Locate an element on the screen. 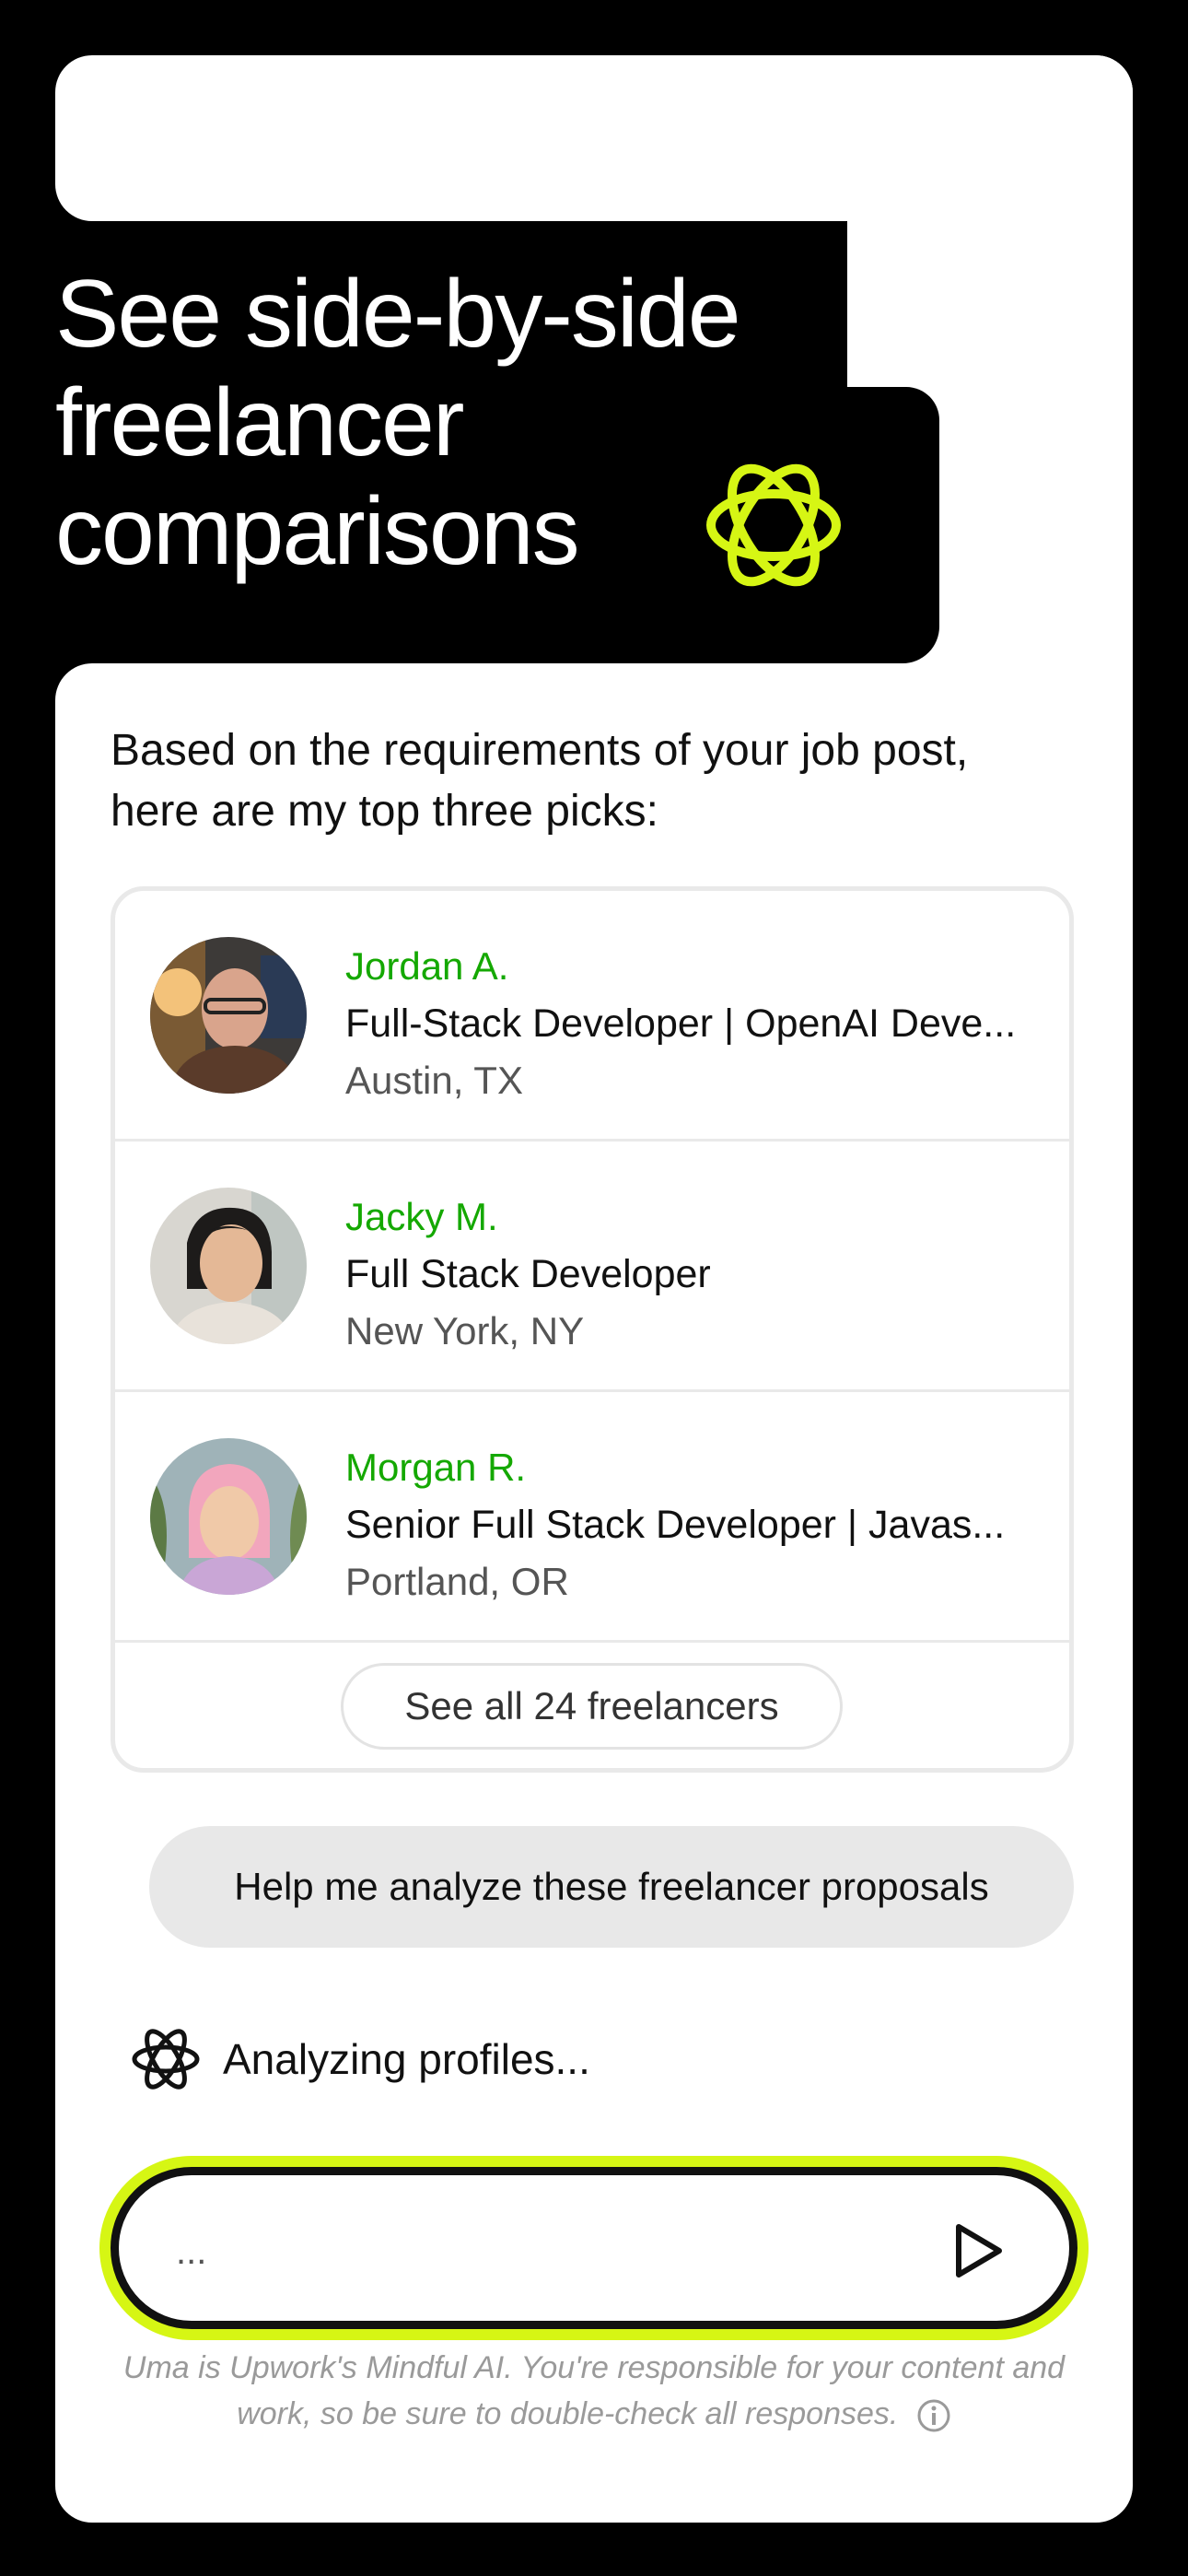 This screenshot has width=1188, height=2576. freelancer-location: New York, NY is located at coordinates (465, 1330).